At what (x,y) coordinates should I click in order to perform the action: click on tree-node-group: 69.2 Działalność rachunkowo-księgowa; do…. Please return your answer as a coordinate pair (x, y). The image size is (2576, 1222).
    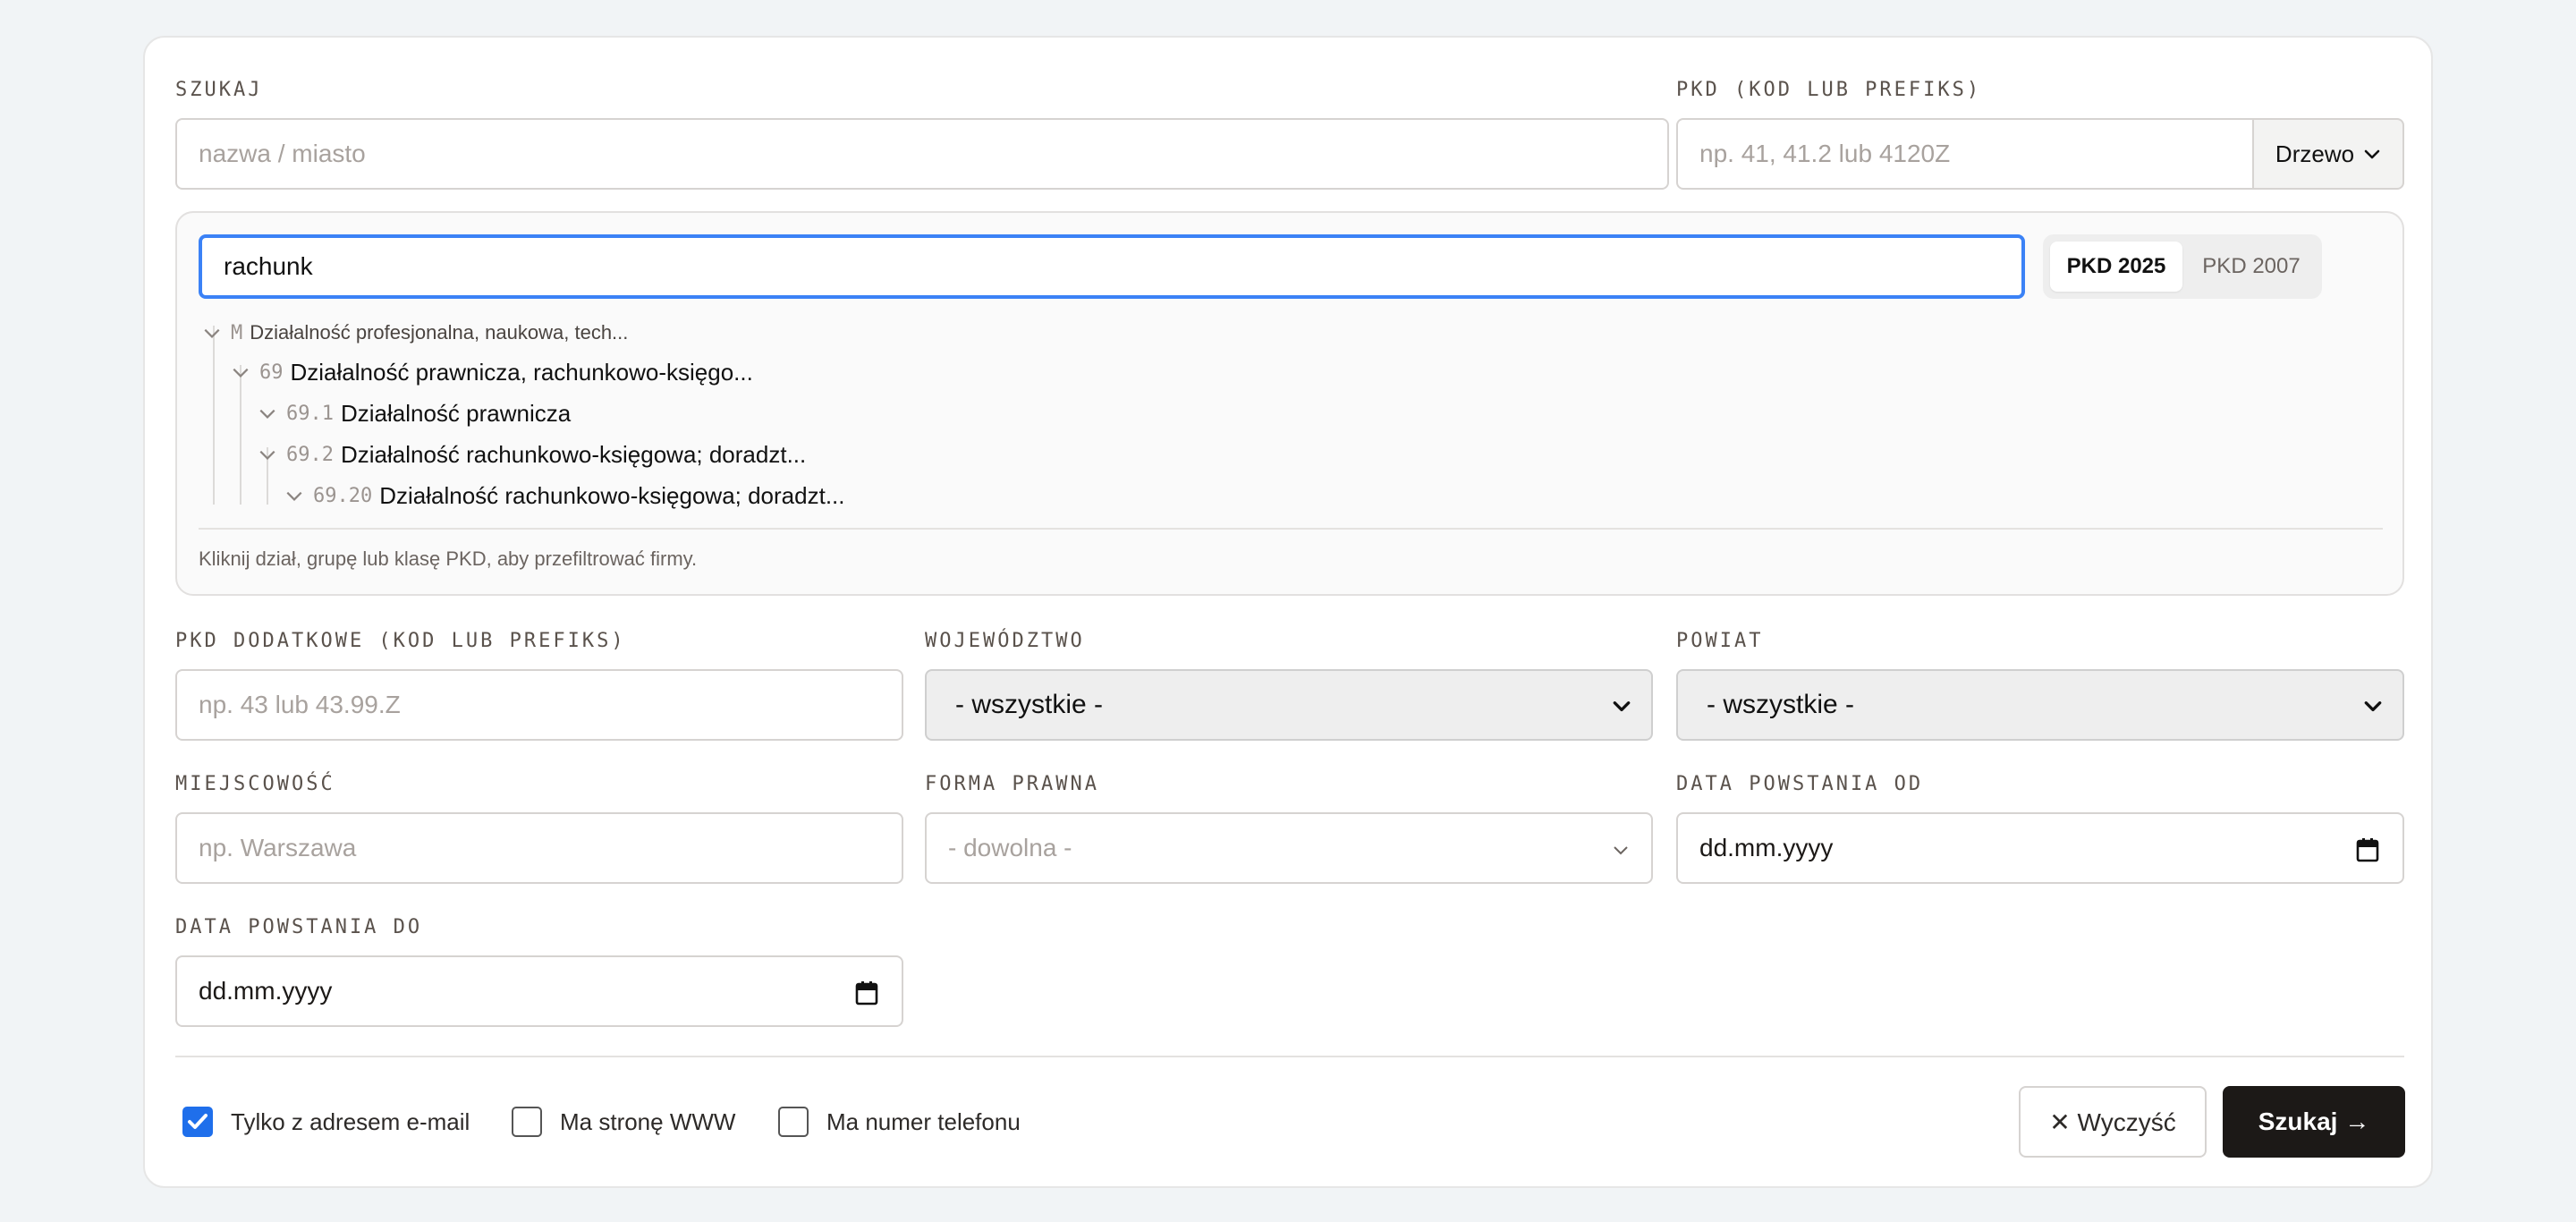
    Looking at the image, I should click on (532, 454).